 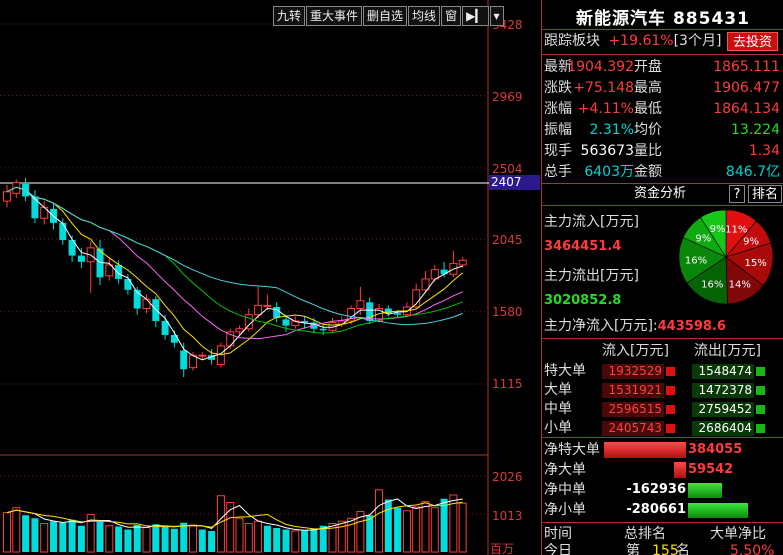 I want to click on price-tick: 2045, so click(x=507, y=240).